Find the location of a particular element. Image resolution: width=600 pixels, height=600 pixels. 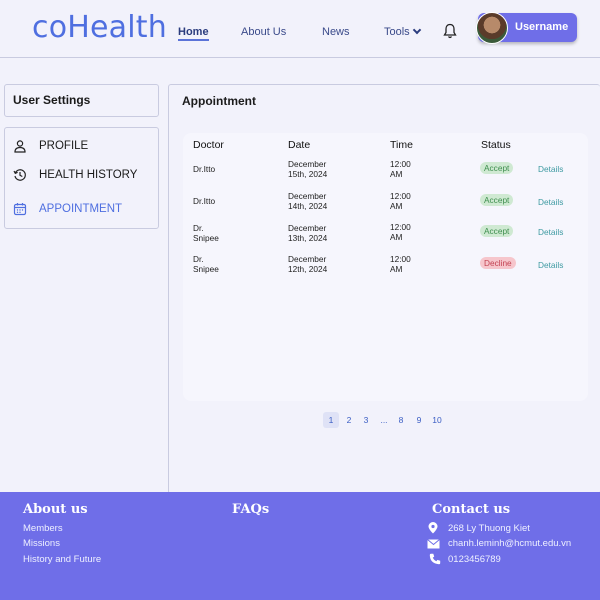

username-label: Username is located at coordinates (542, 27).